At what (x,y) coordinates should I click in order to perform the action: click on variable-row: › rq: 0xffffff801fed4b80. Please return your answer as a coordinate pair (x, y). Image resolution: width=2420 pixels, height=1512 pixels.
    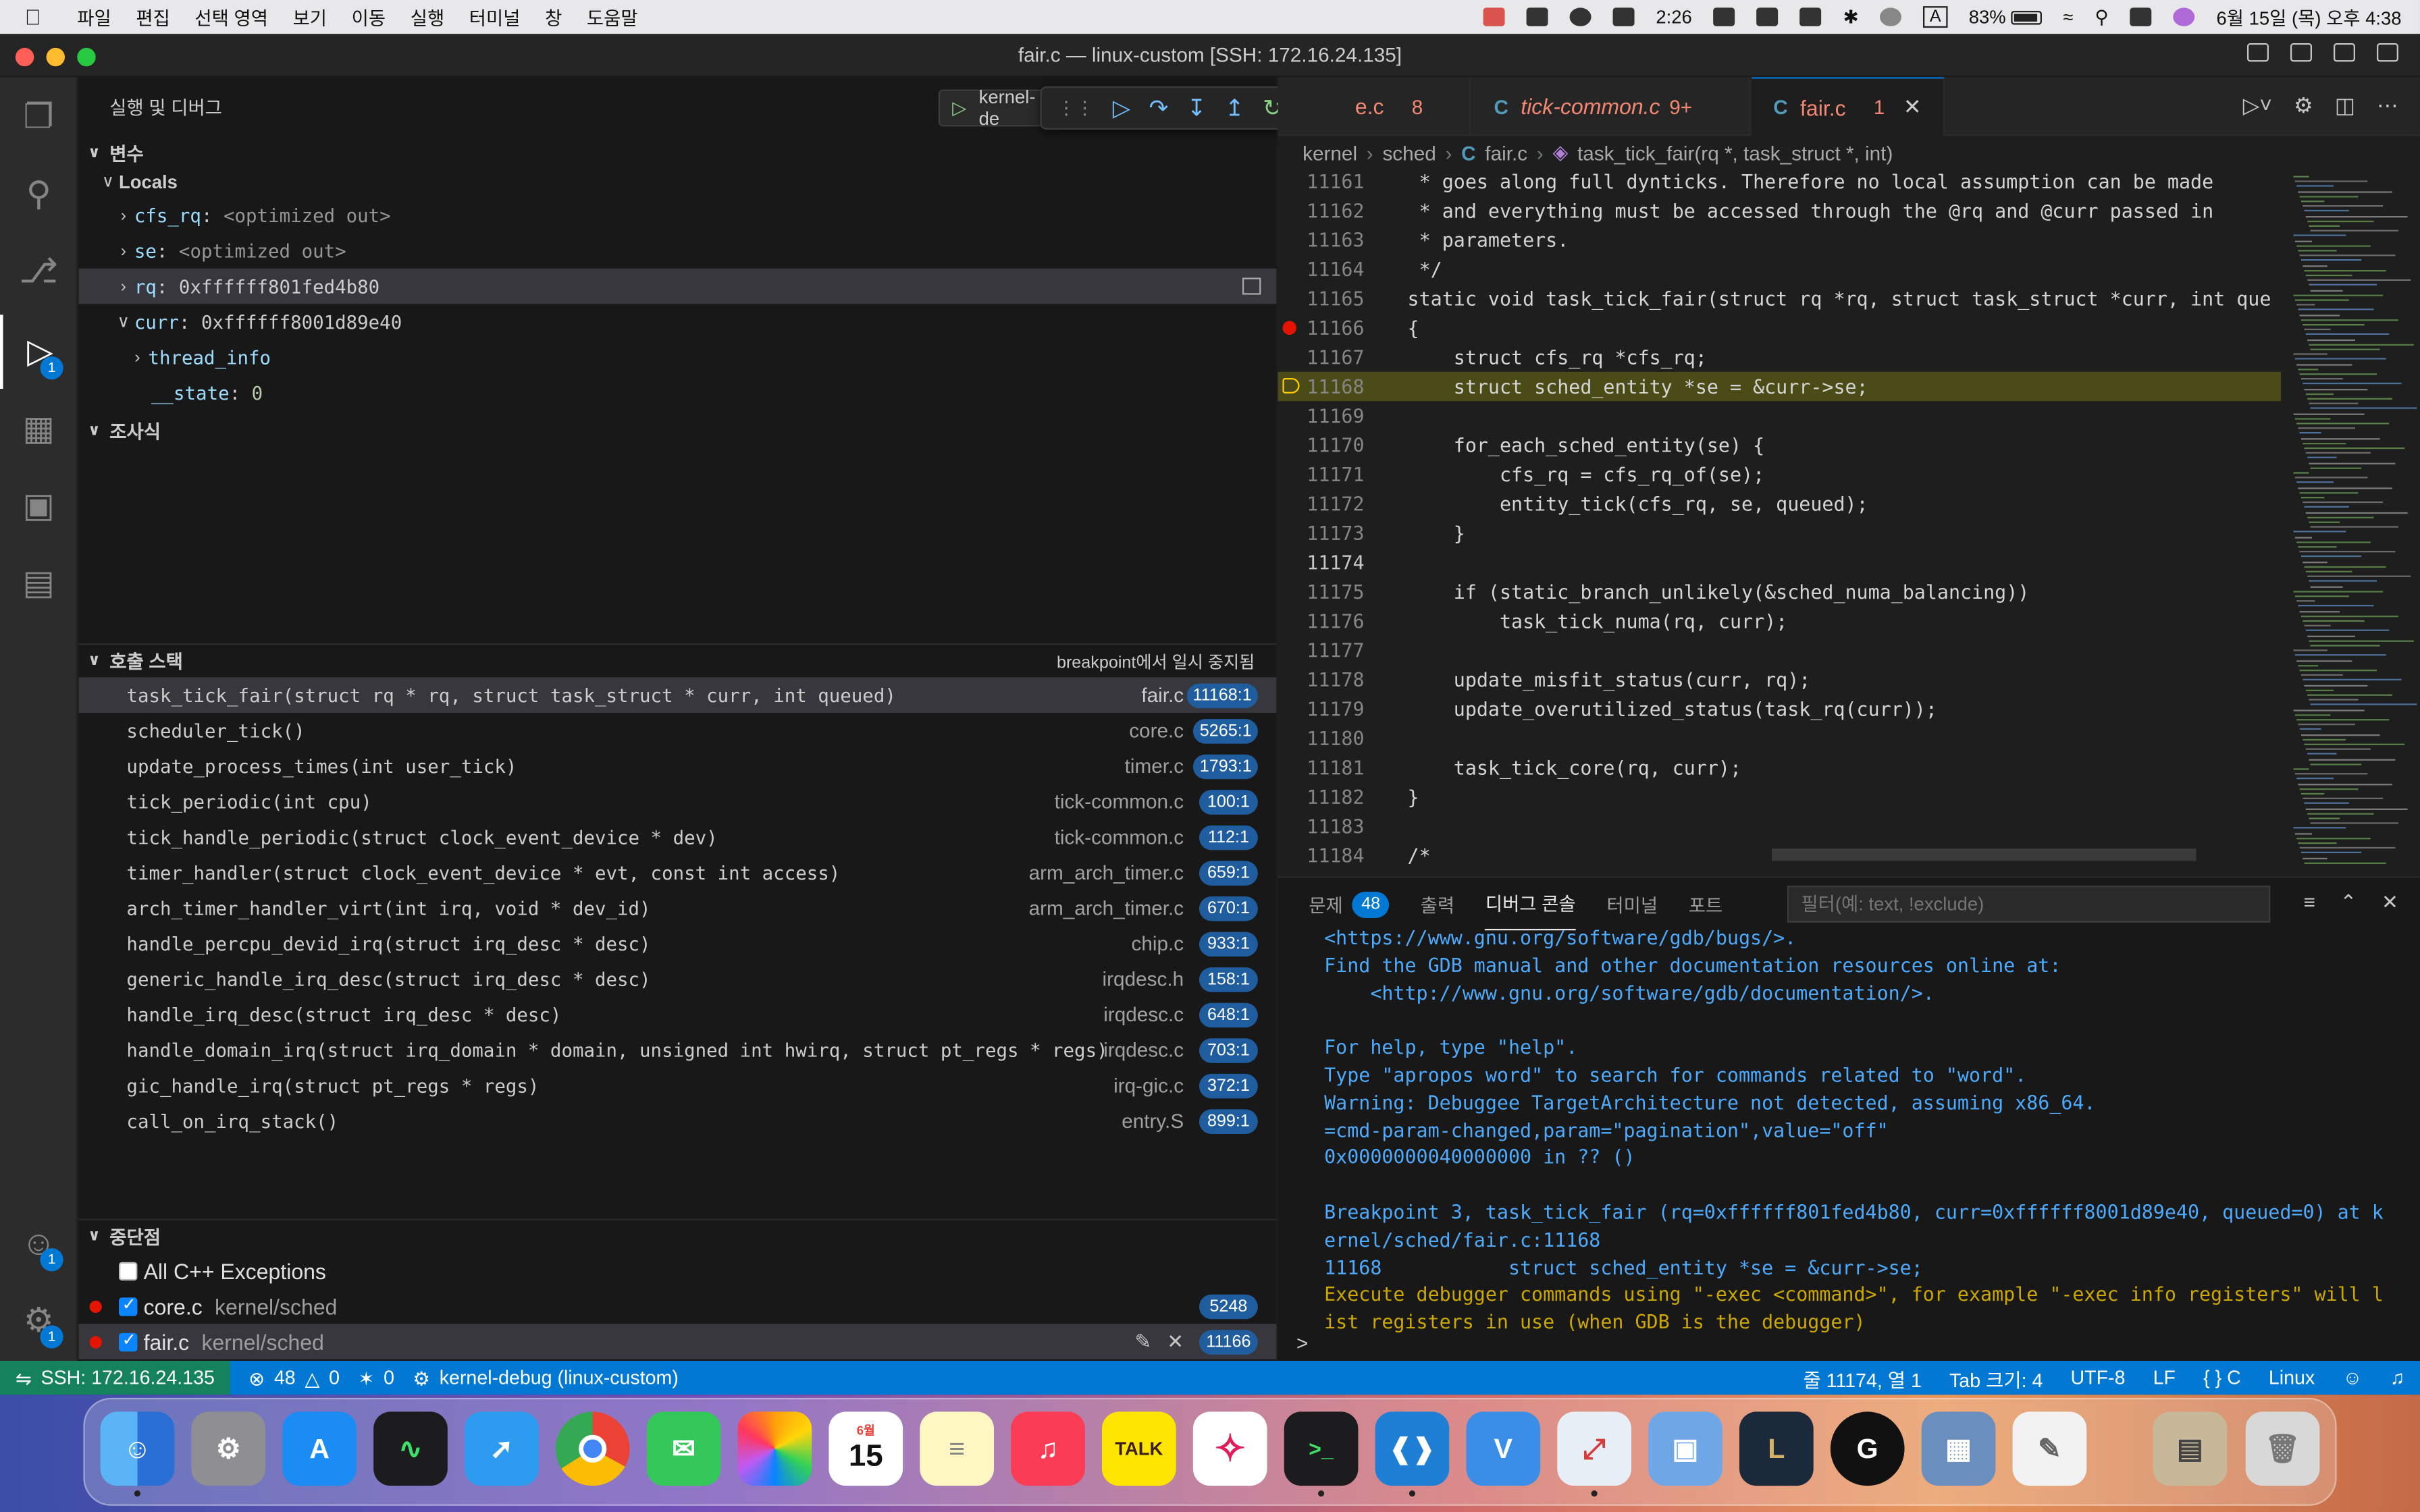
    Looking at the image, I should click on (677, 286).